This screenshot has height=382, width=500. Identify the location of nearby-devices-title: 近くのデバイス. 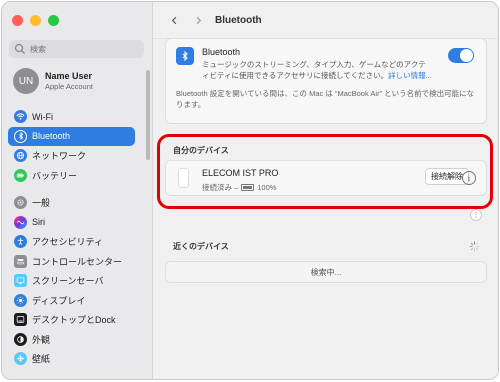
(201, 246).